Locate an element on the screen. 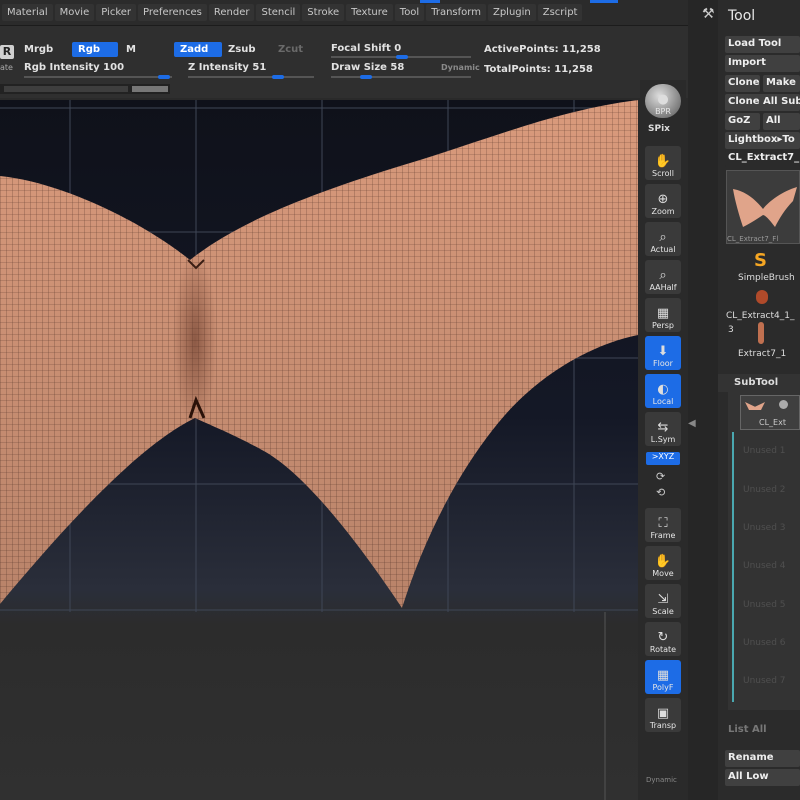 The width and height of the screenshot is (800, 800). extract7-icon is located at coordinates (761, 333).